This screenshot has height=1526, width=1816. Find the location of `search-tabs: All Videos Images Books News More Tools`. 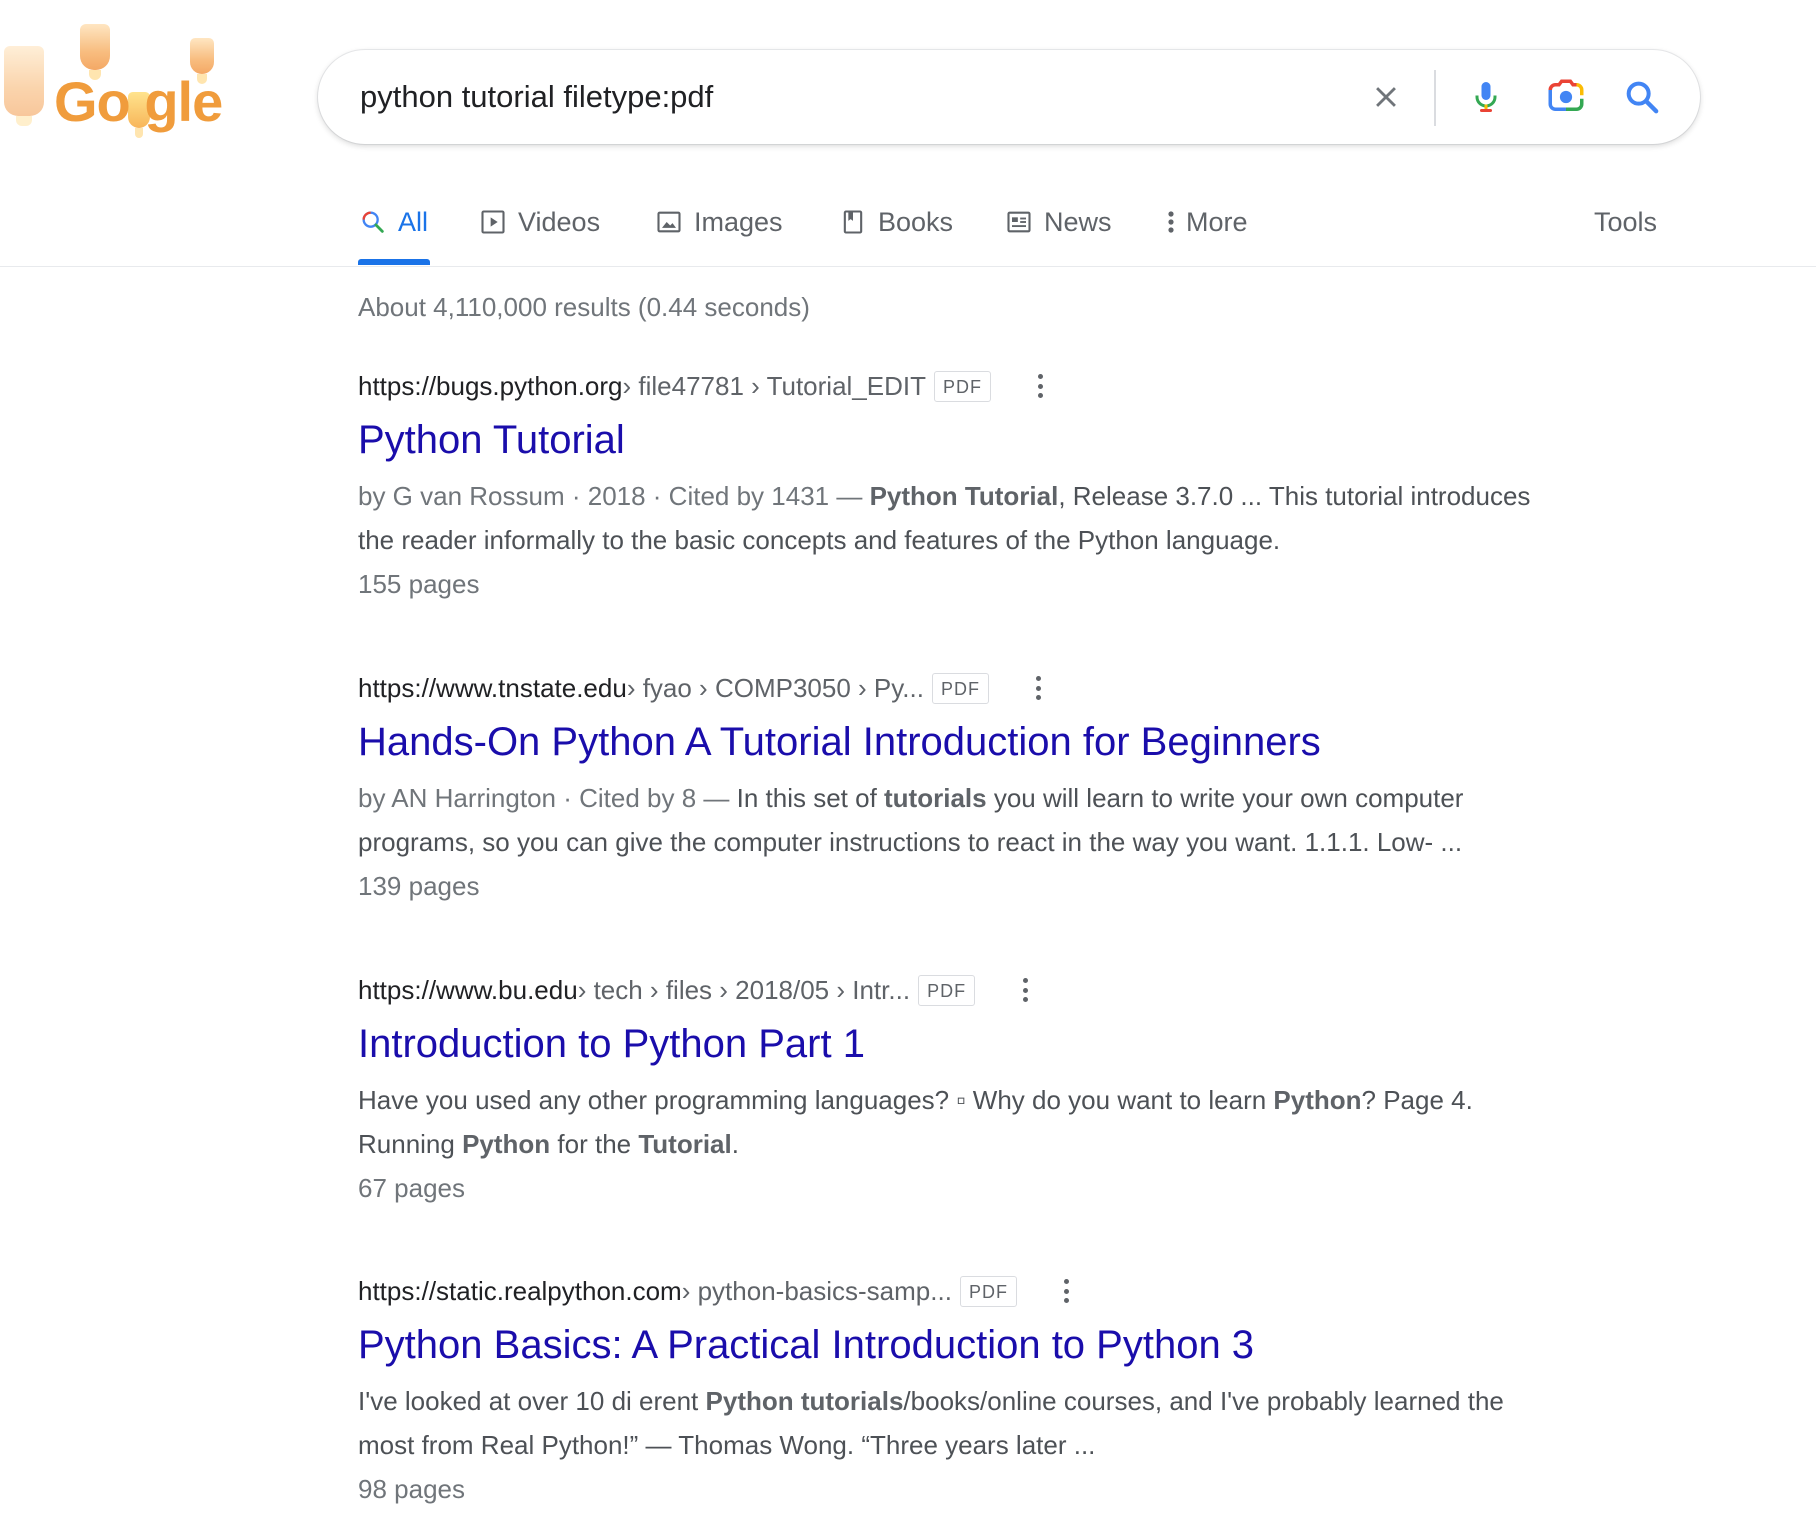

search-tabs: All Videos Images Books News More Tools is located at coordinates (908, 228).